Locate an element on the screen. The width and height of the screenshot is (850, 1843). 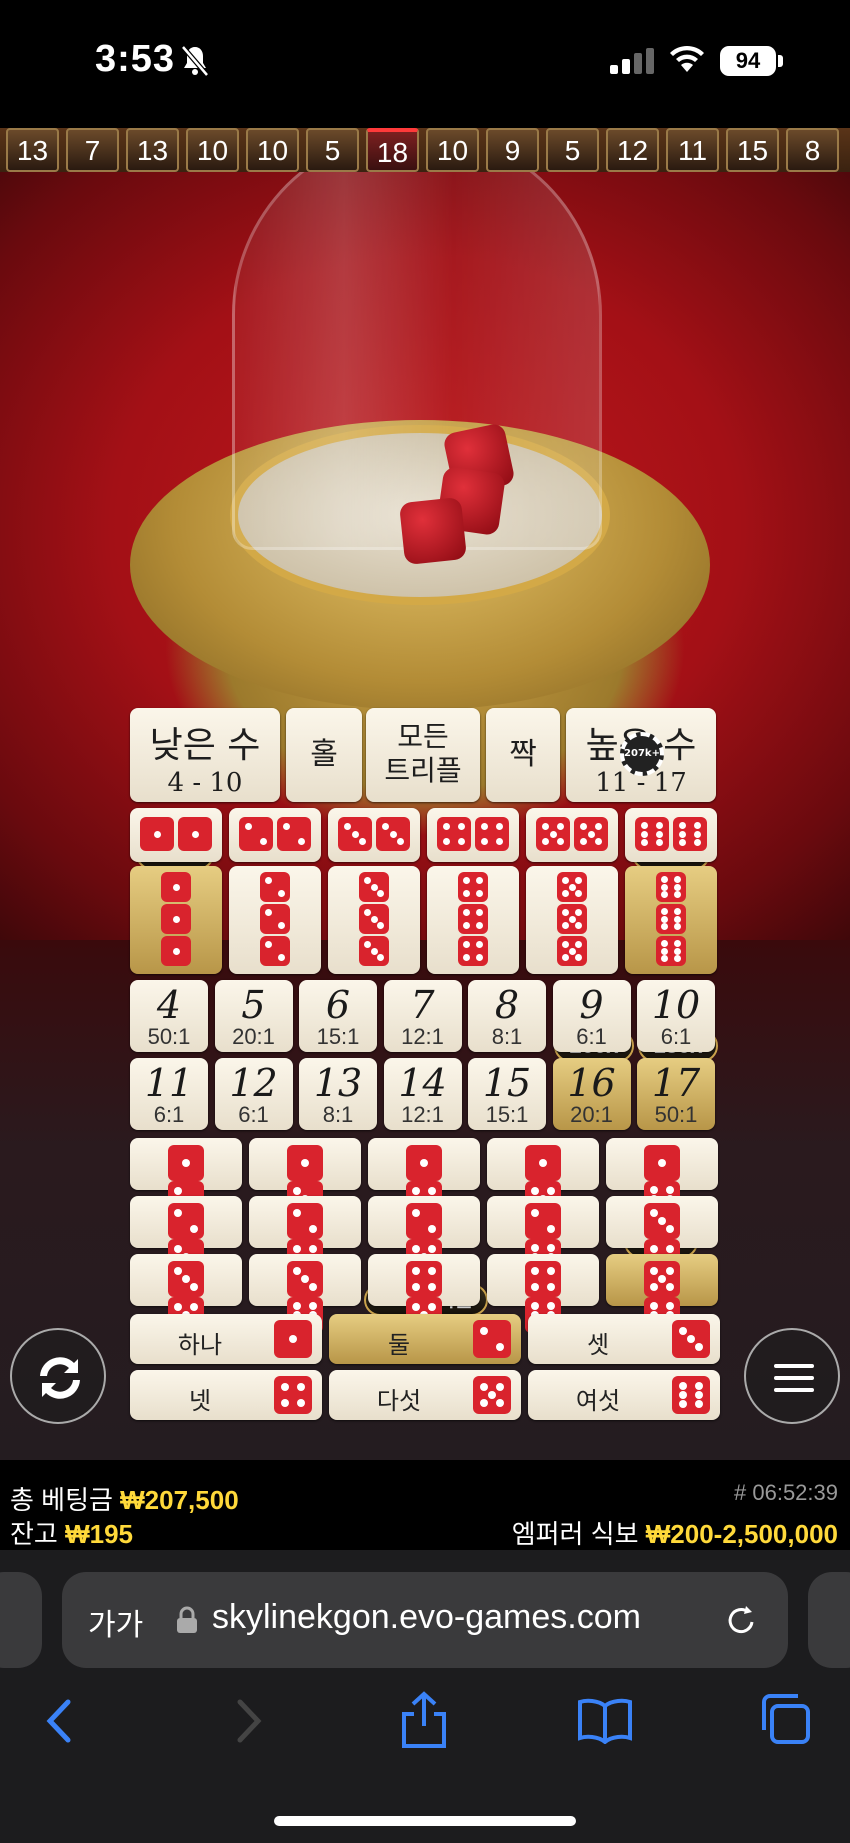
bet-total-9: 9 6:1 is located at coordinates (591, 1016).